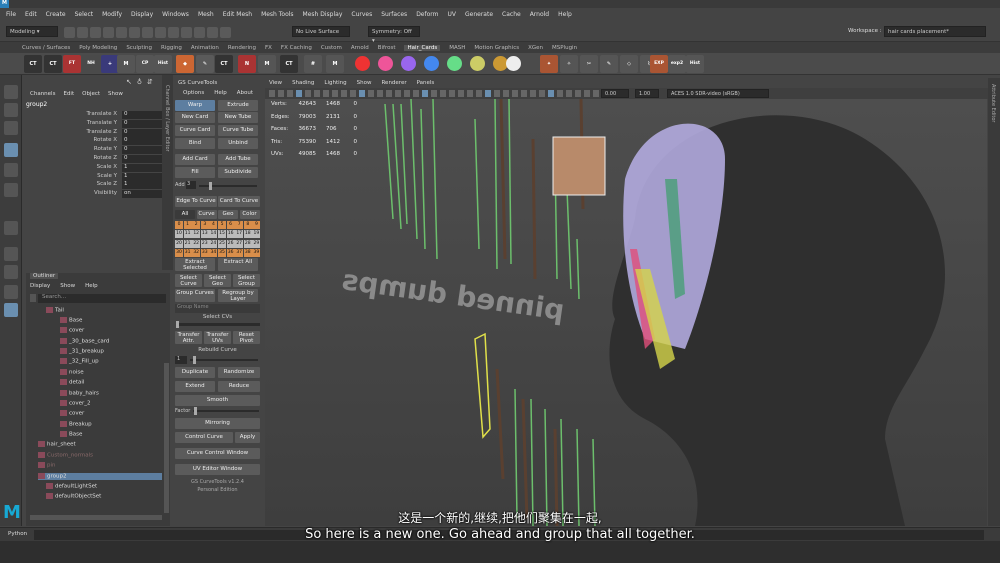 The height and width of the screenshot is (563, 1000). Describe the element at coordinates (238, 105) in the screenshot. I see `extrude-button: Extrude` at that location.